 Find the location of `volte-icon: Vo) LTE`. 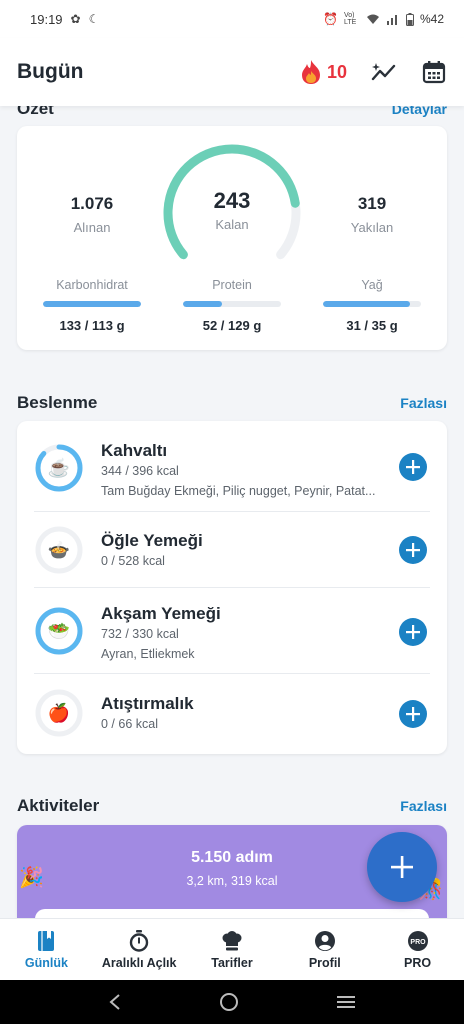

volte-icon: Vo) LTE is located at coordinates (350, 19).